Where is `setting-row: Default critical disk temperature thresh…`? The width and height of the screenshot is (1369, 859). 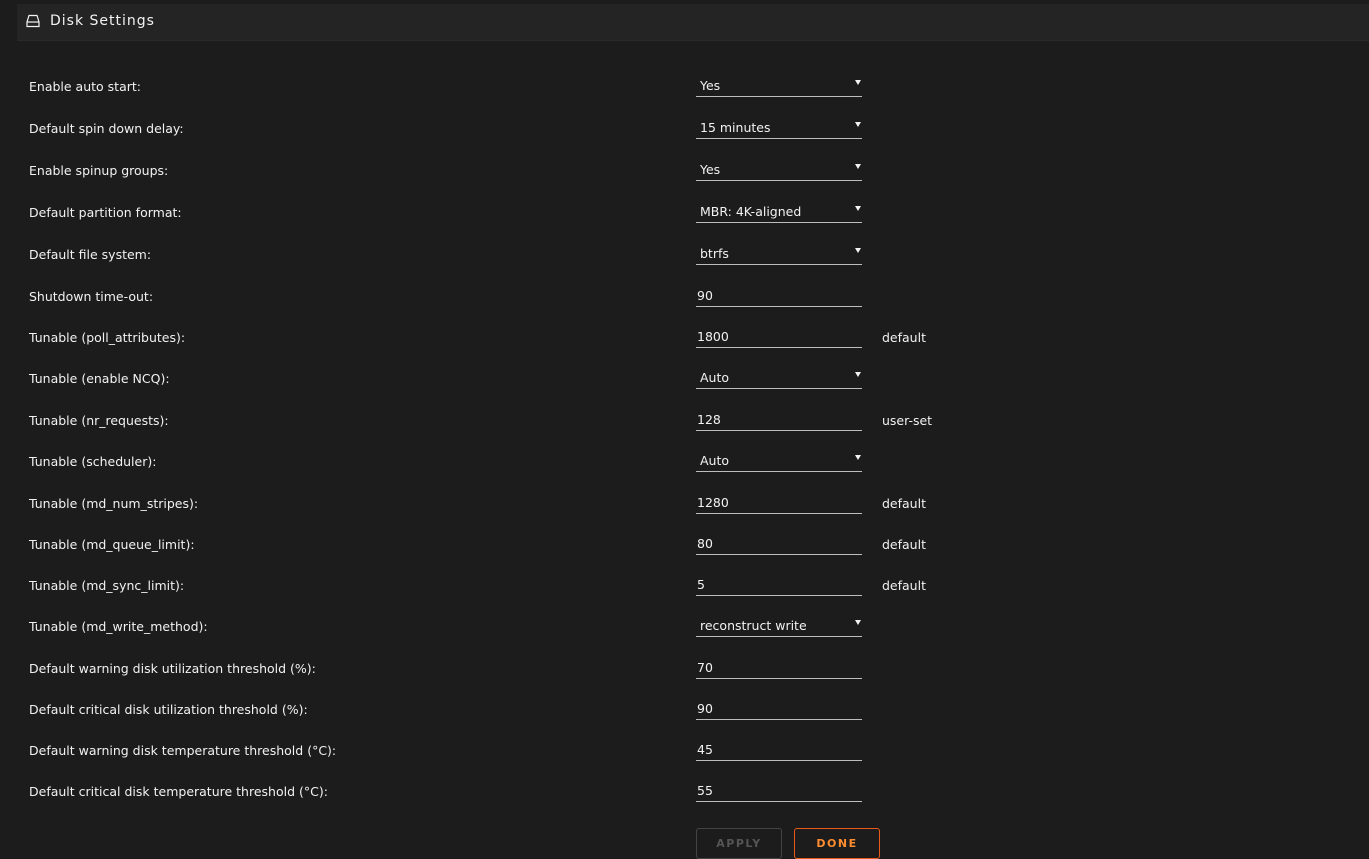 setting-row: Default critical disk temperature thresh… is located at coordinates (684, 801).